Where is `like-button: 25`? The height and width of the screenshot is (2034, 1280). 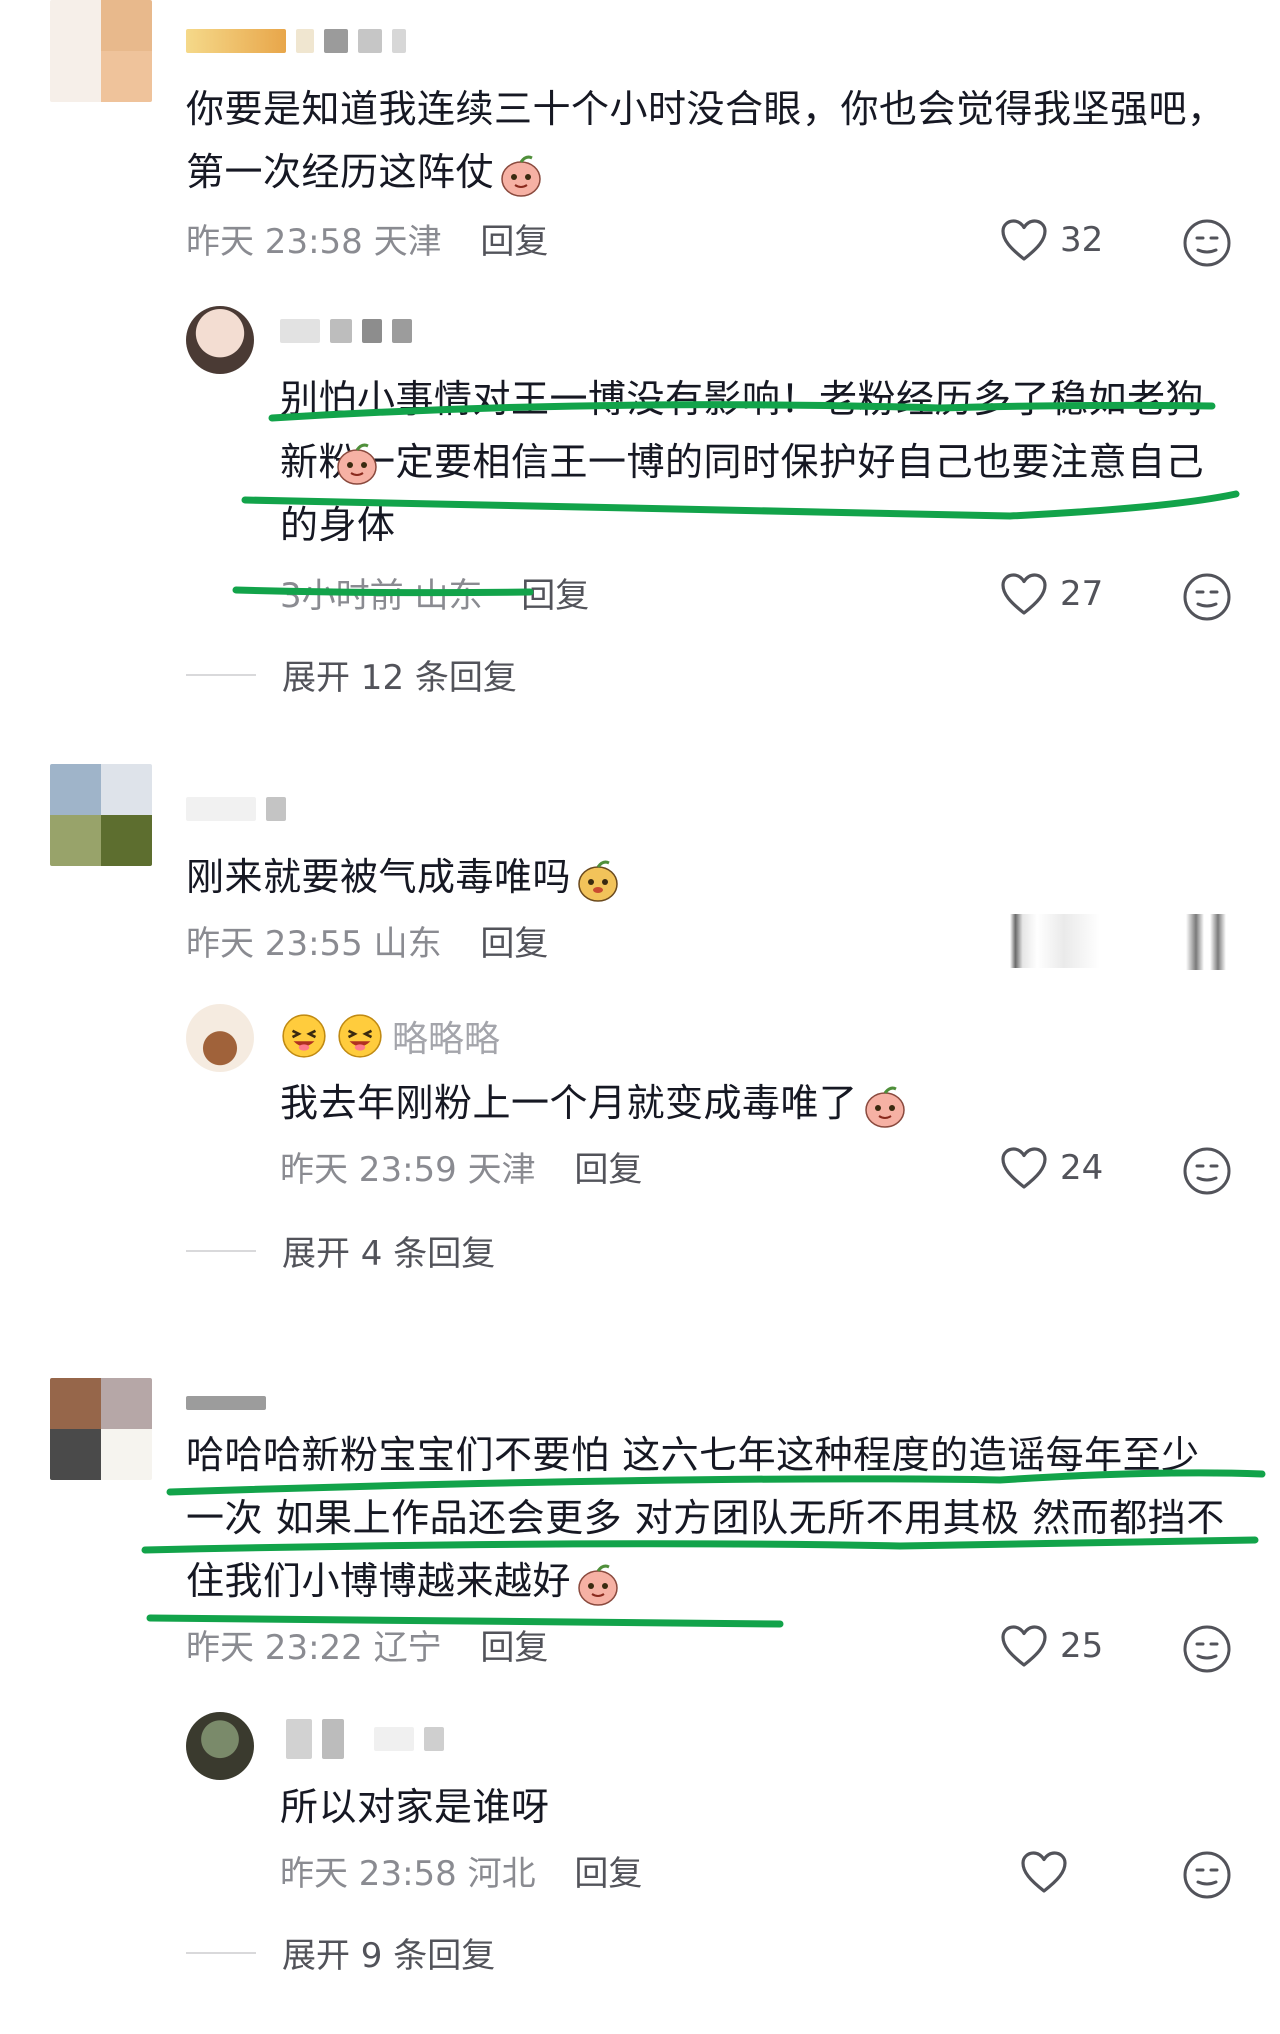 like-button: 25 is located at coordinates (1051, 1646).